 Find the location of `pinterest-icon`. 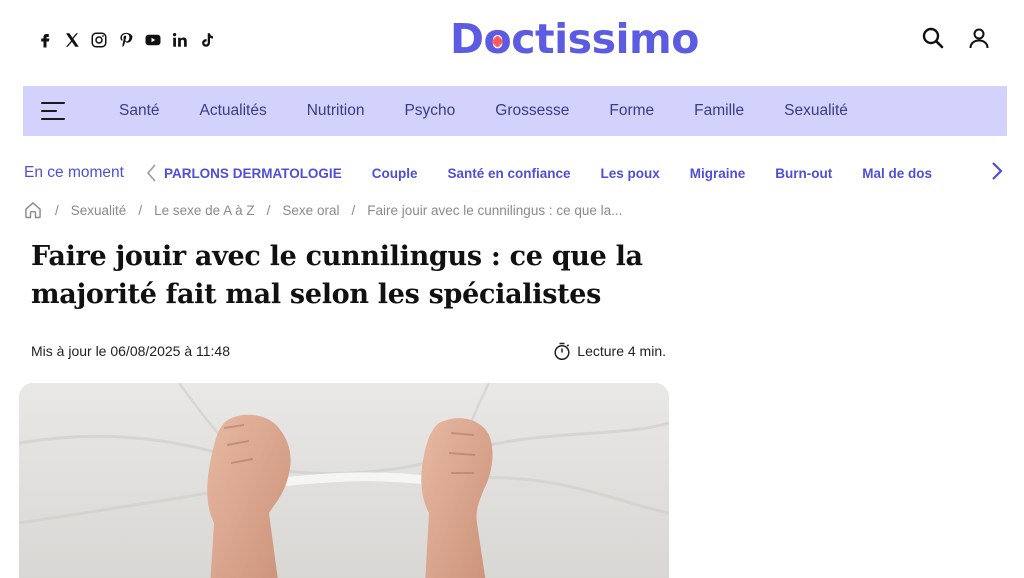

pinterest-icon is located at coordinates (126, 40).